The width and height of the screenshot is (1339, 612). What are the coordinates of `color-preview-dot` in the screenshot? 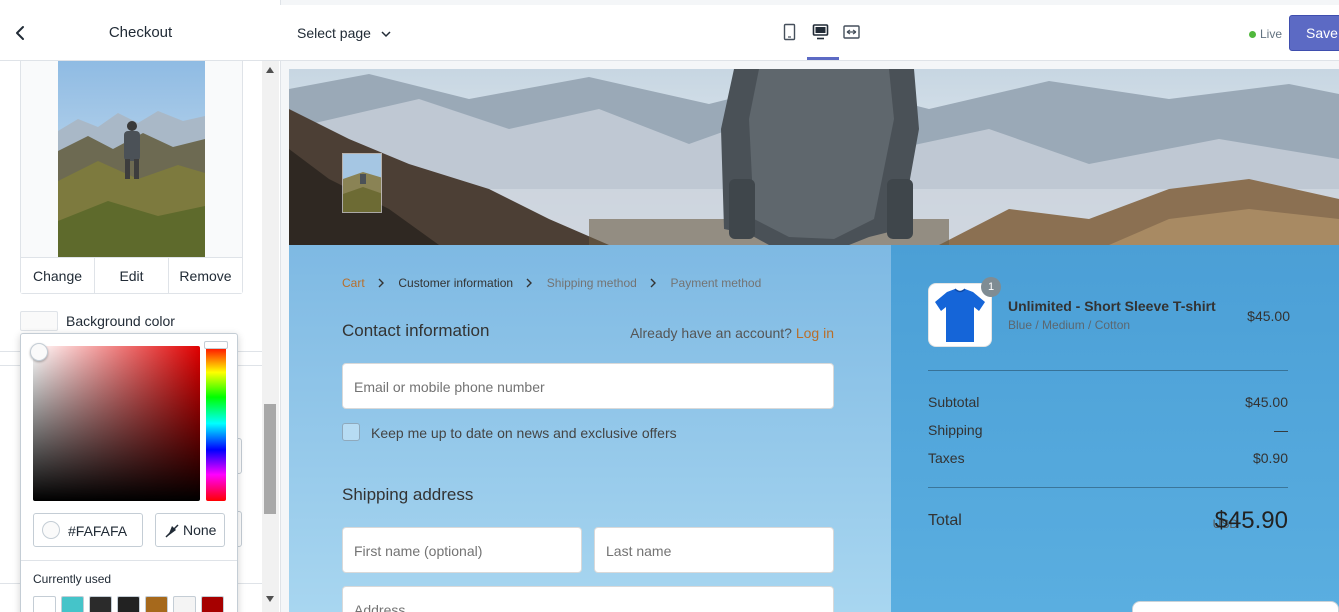 It's located at (51, 530).